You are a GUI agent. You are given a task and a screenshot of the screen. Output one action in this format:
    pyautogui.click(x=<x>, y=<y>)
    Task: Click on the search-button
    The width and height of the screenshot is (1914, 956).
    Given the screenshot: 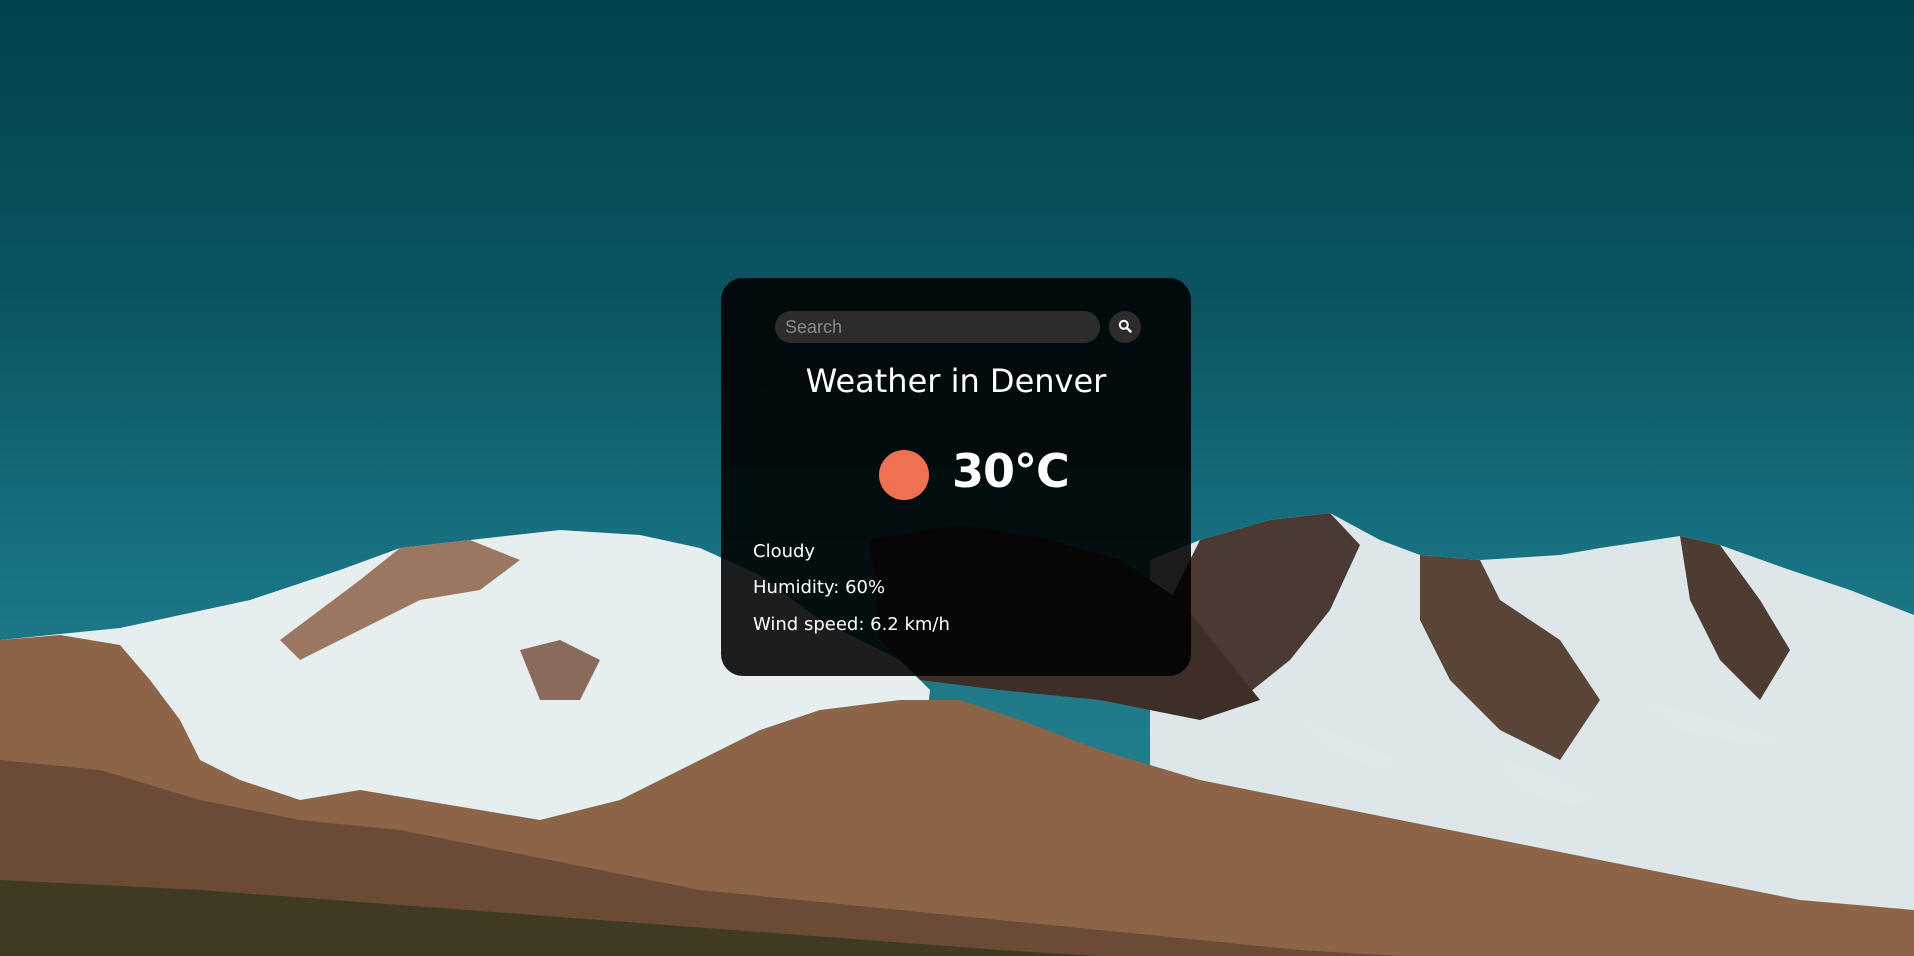 What is the action you would take?
    pyautogui.click(x=1125, y=327)
    